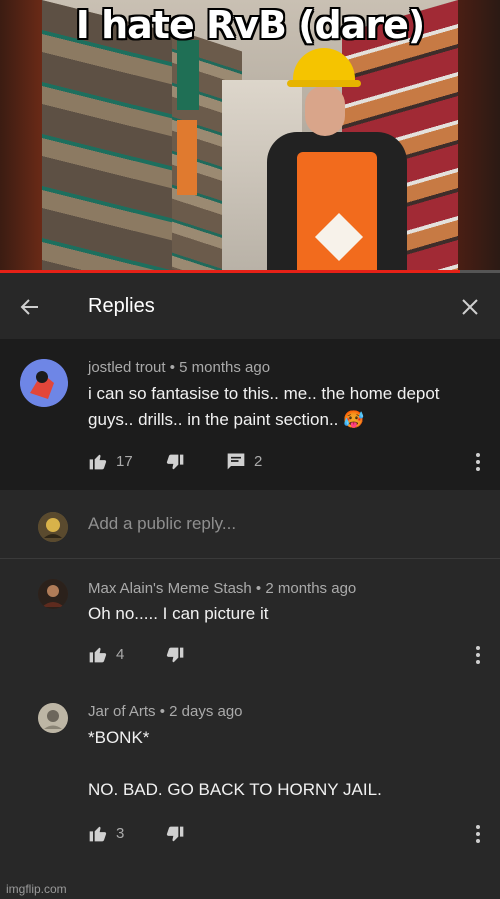 The height and width of the screenshot is (899, 500). Describe the element at coordinates (235, 763) in the screenshot. I see `comment-text: *BONK* NO. BAD. GO BACK TO HORNY JAIL.` at that location.